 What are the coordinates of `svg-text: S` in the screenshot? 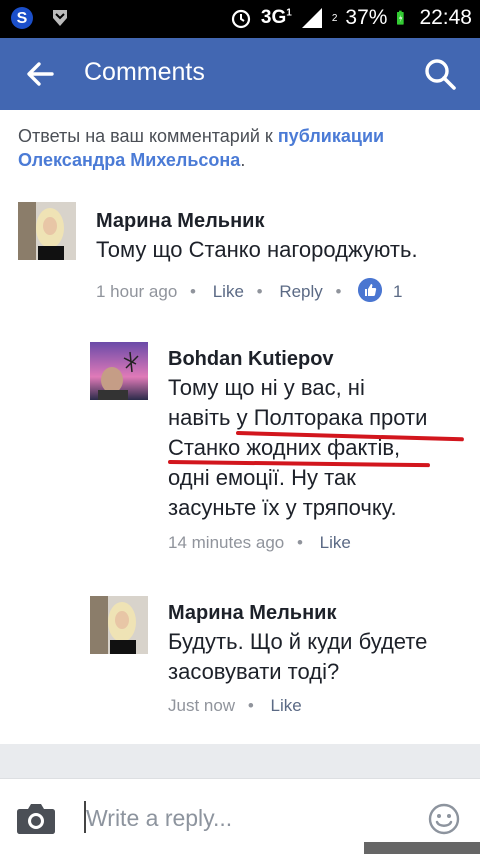 It's located at (22, 18).